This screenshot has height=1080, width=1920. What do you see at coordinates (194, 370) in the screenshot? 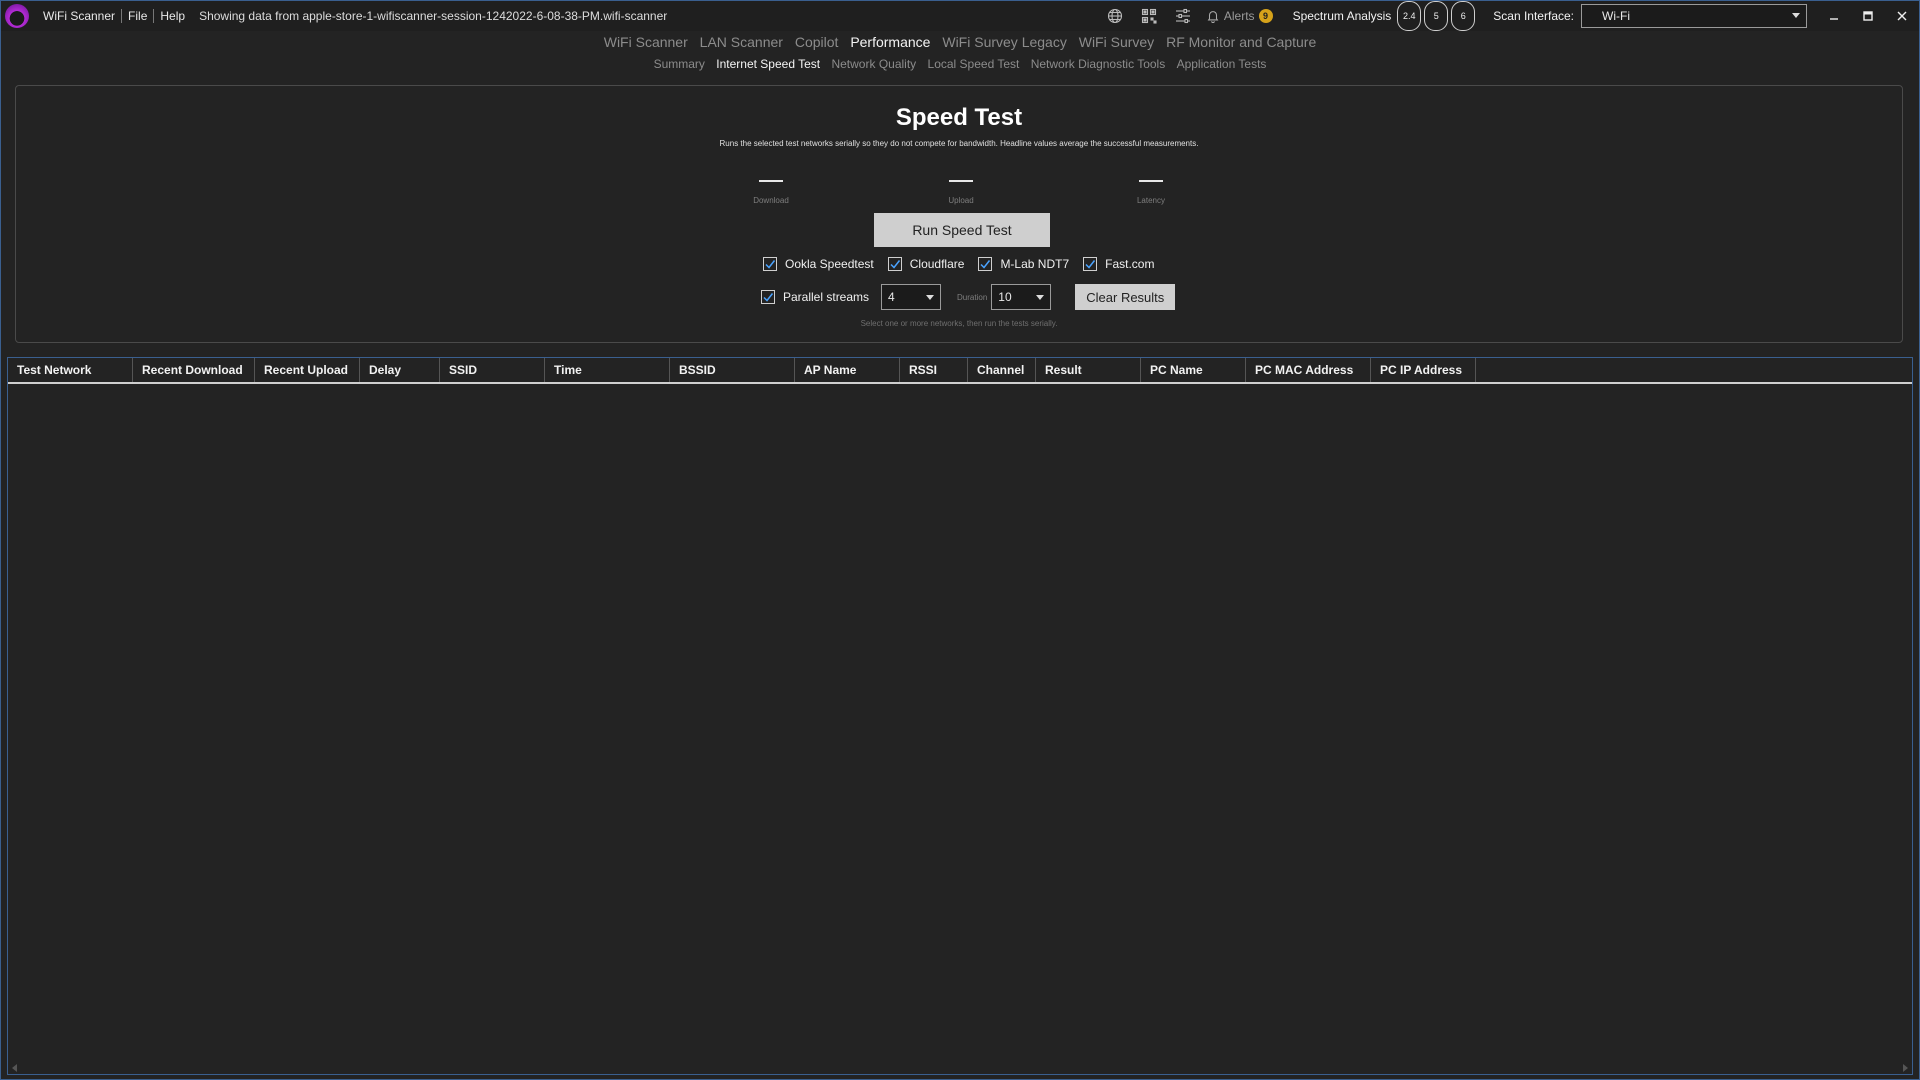
I see `col-recent-download: Recent Download` at bounding box center [194, 370].